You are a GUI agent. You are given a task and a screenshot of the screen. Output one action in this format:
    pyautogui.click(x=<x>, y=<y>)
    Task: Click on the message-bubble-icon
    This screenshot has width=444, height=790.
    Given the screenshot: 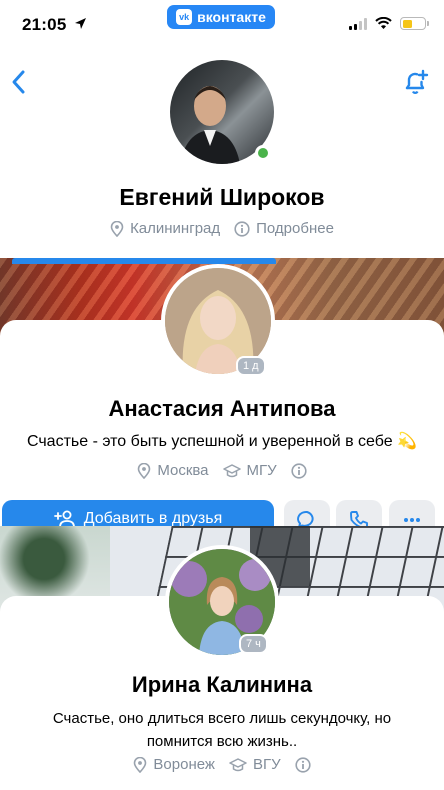 What is the action you would take?
    pyautogui.click(x=305, y=518)
    